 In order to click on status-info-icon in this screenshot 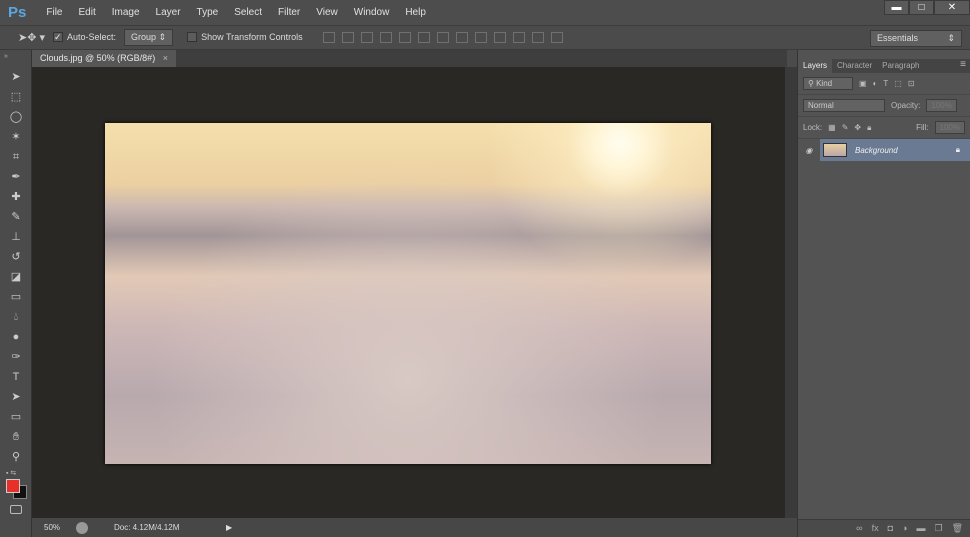, I will do `click(82, 527)`.